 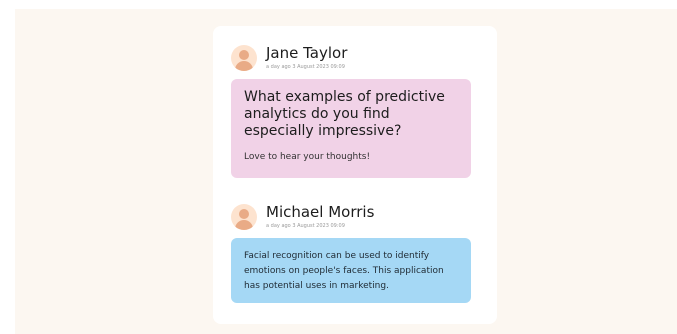 What do you see at coordinates (320, 212) in the screenshot?
I see `author-name: Michael Morris` at bounding box center [320, 212].